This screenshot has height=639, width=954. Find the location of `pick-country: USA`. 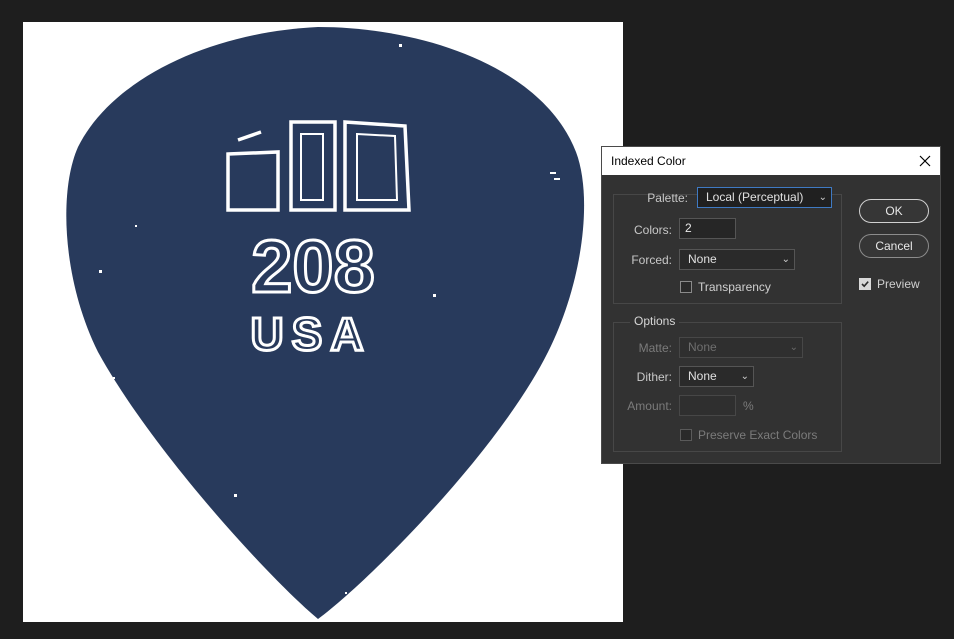

pick-country: USA is located at coordinates (310, 334).